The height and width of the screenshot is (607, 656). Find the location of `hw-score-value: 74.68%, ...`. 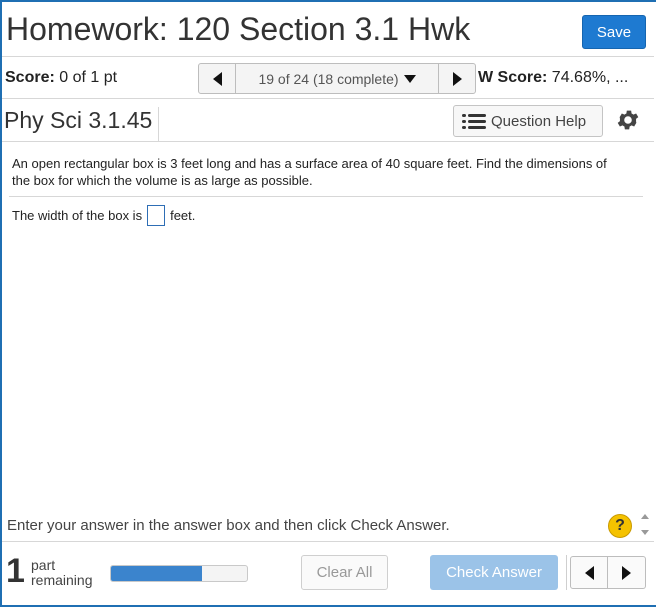

hw-score-value: 74.68%, ... is located at coordinates (590, 77).